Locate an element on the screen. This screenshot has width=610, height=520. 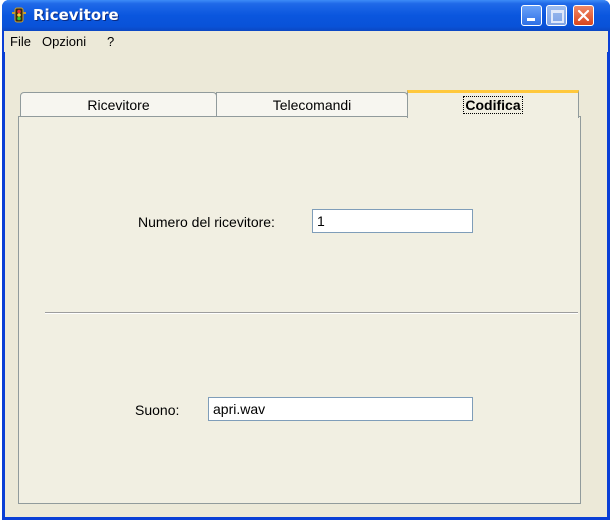
title-bar: Ricevitore is located at coordinates (306, 15).